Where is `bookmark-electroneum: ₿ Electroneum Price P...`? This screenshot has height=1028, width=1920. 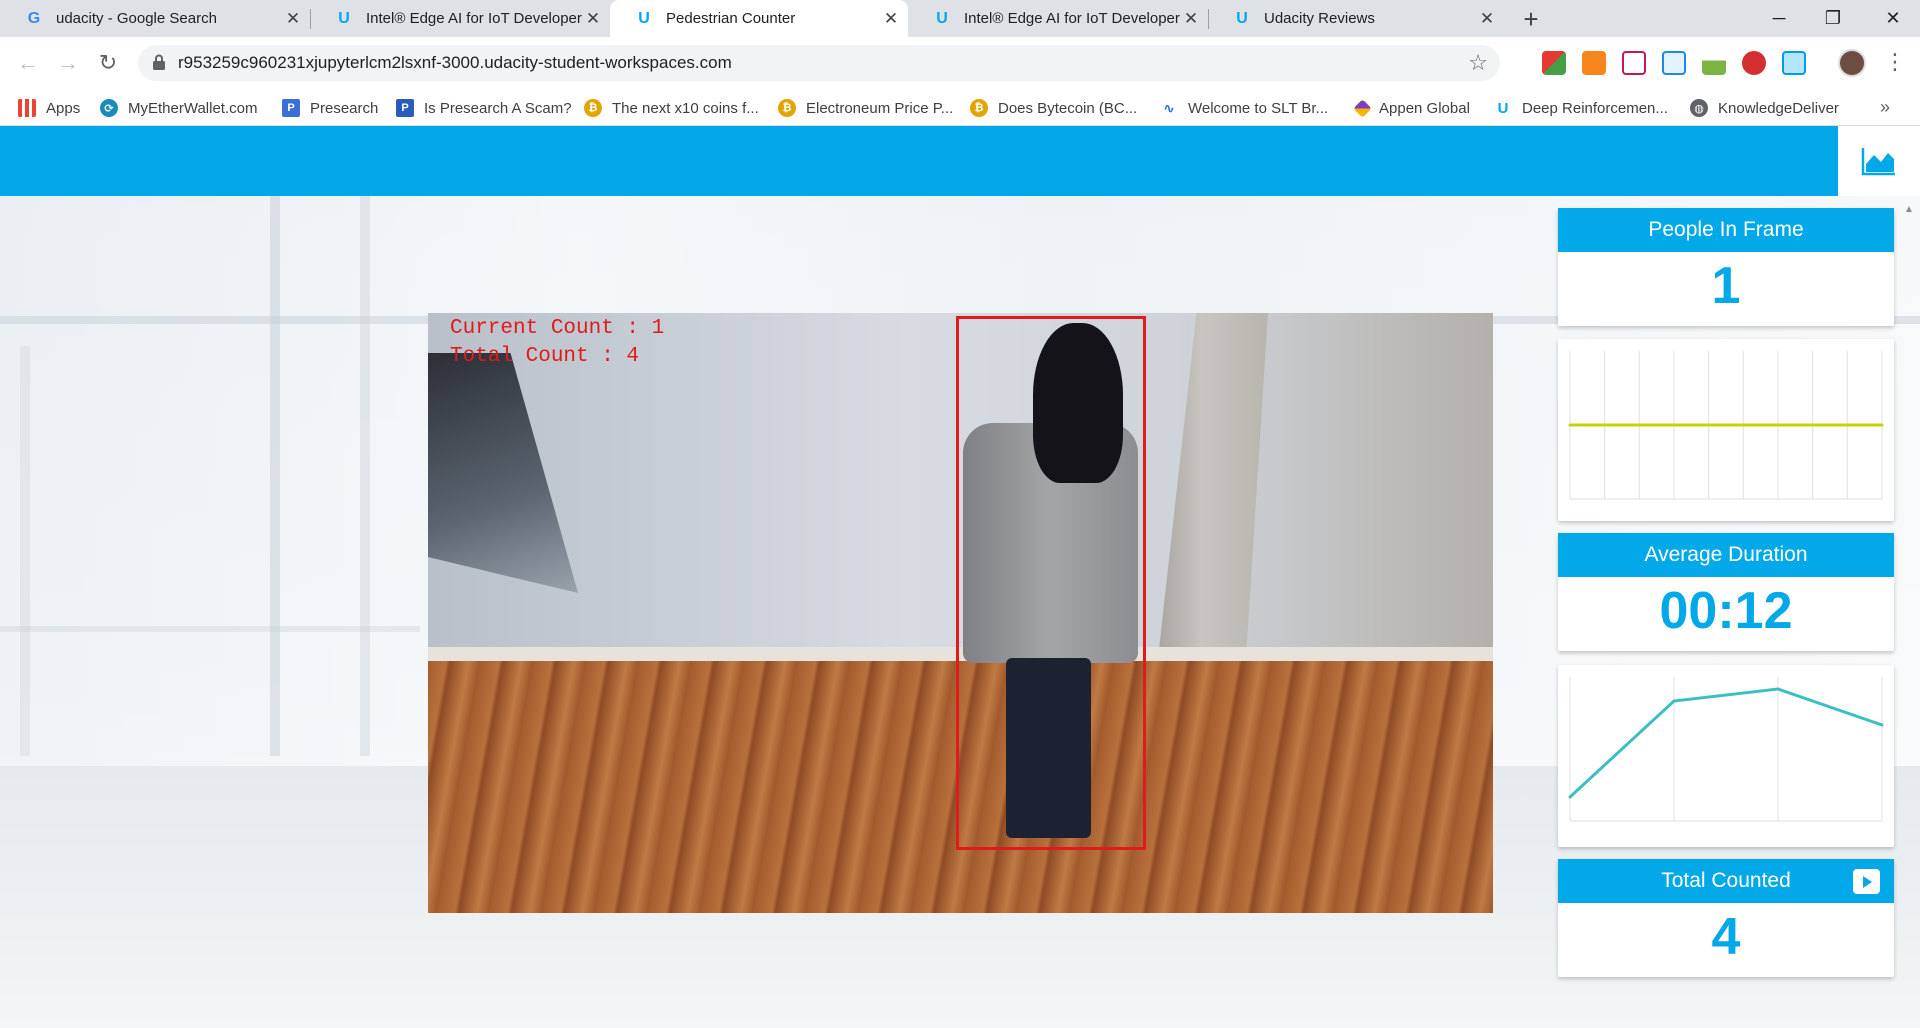 bookmark-electroneum: ₿ Electroneum Price P... is located at coordinates (865, 108).